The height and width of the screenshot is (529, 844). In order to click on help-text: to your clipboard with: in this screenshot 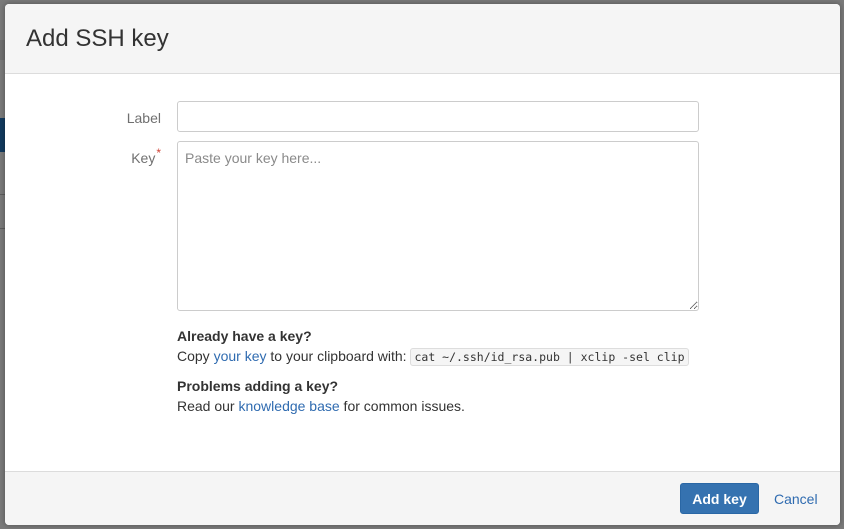, I will do `click(338, 356)`.